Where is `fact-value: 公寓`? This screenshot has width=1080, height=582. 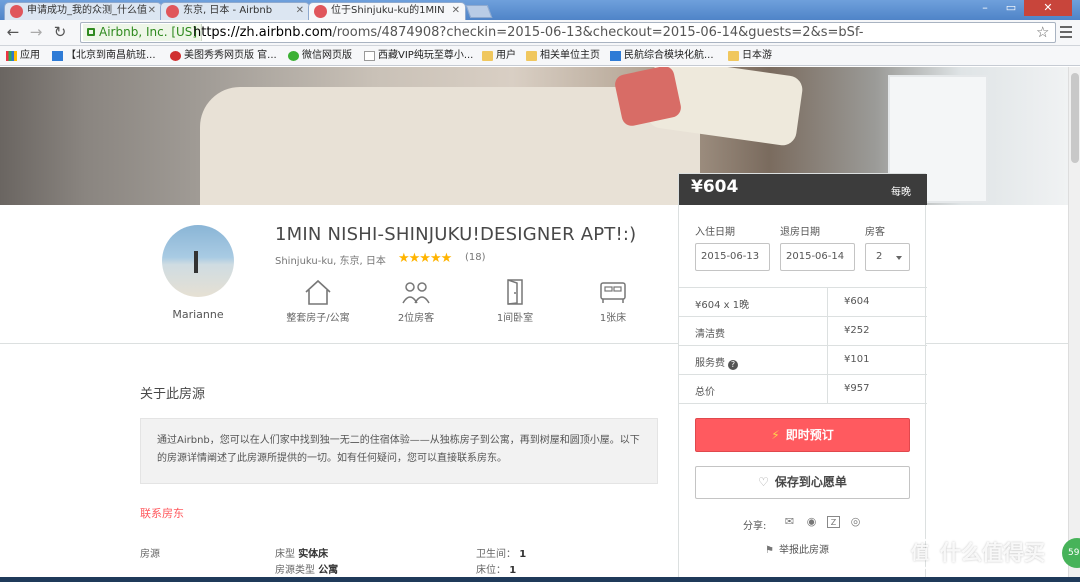 fact-value: 公寓 is located at coordinates (328, 570).